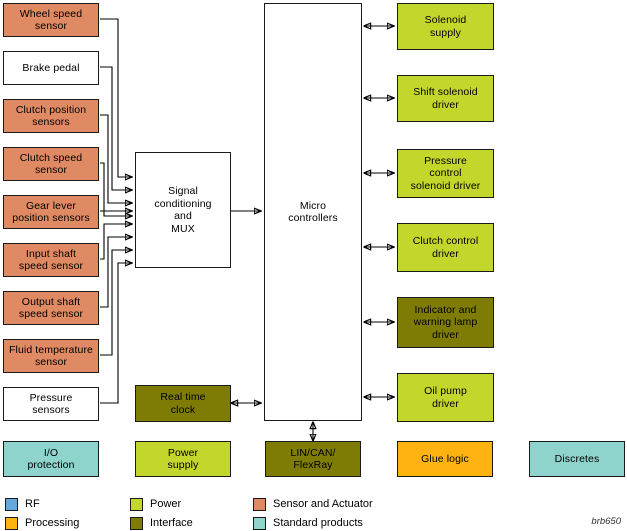  What do you see at coordinates (183, 459) in the screenshot?
I see `bottom-block-power-supply: Power supply` at bounding box center [183, 459].